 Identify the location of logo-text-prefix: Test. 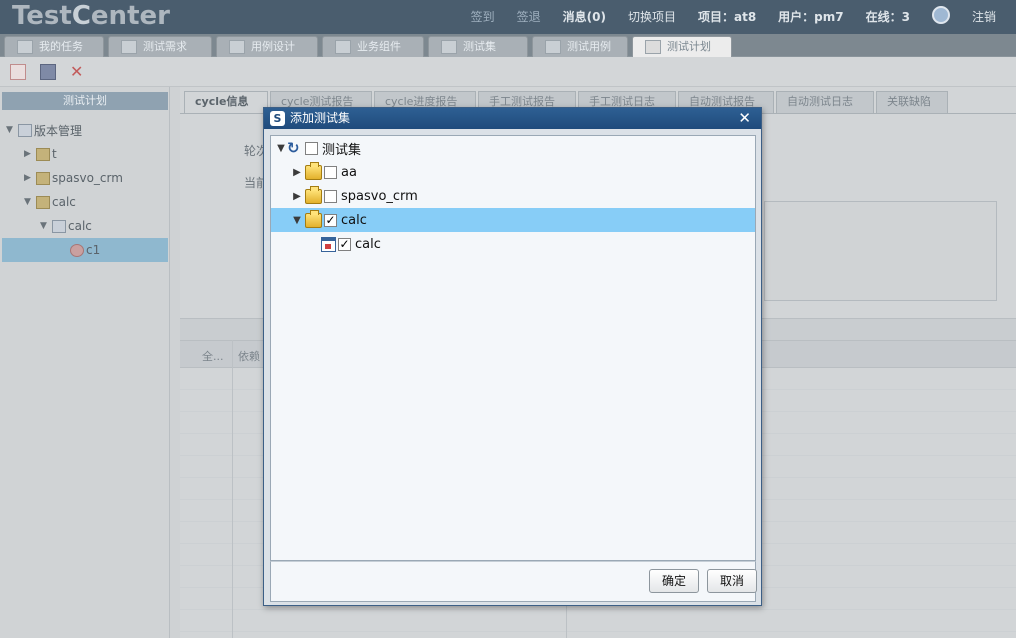
(42, 16).